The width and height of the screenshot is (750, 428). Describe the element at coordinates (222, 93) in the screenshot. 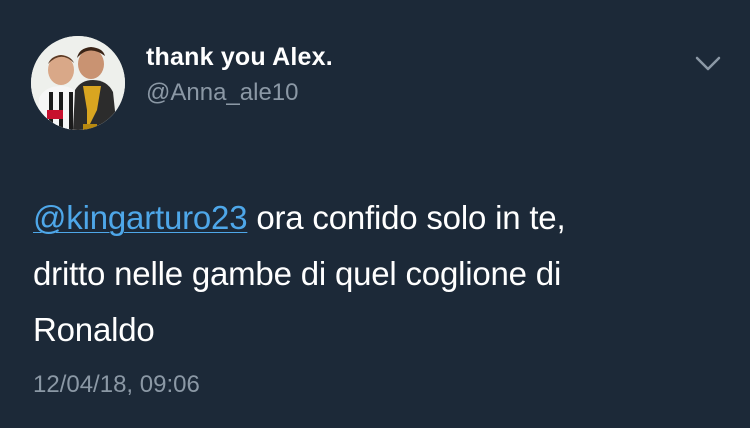

I see `user-handle: @Anna_ale10` at that location.